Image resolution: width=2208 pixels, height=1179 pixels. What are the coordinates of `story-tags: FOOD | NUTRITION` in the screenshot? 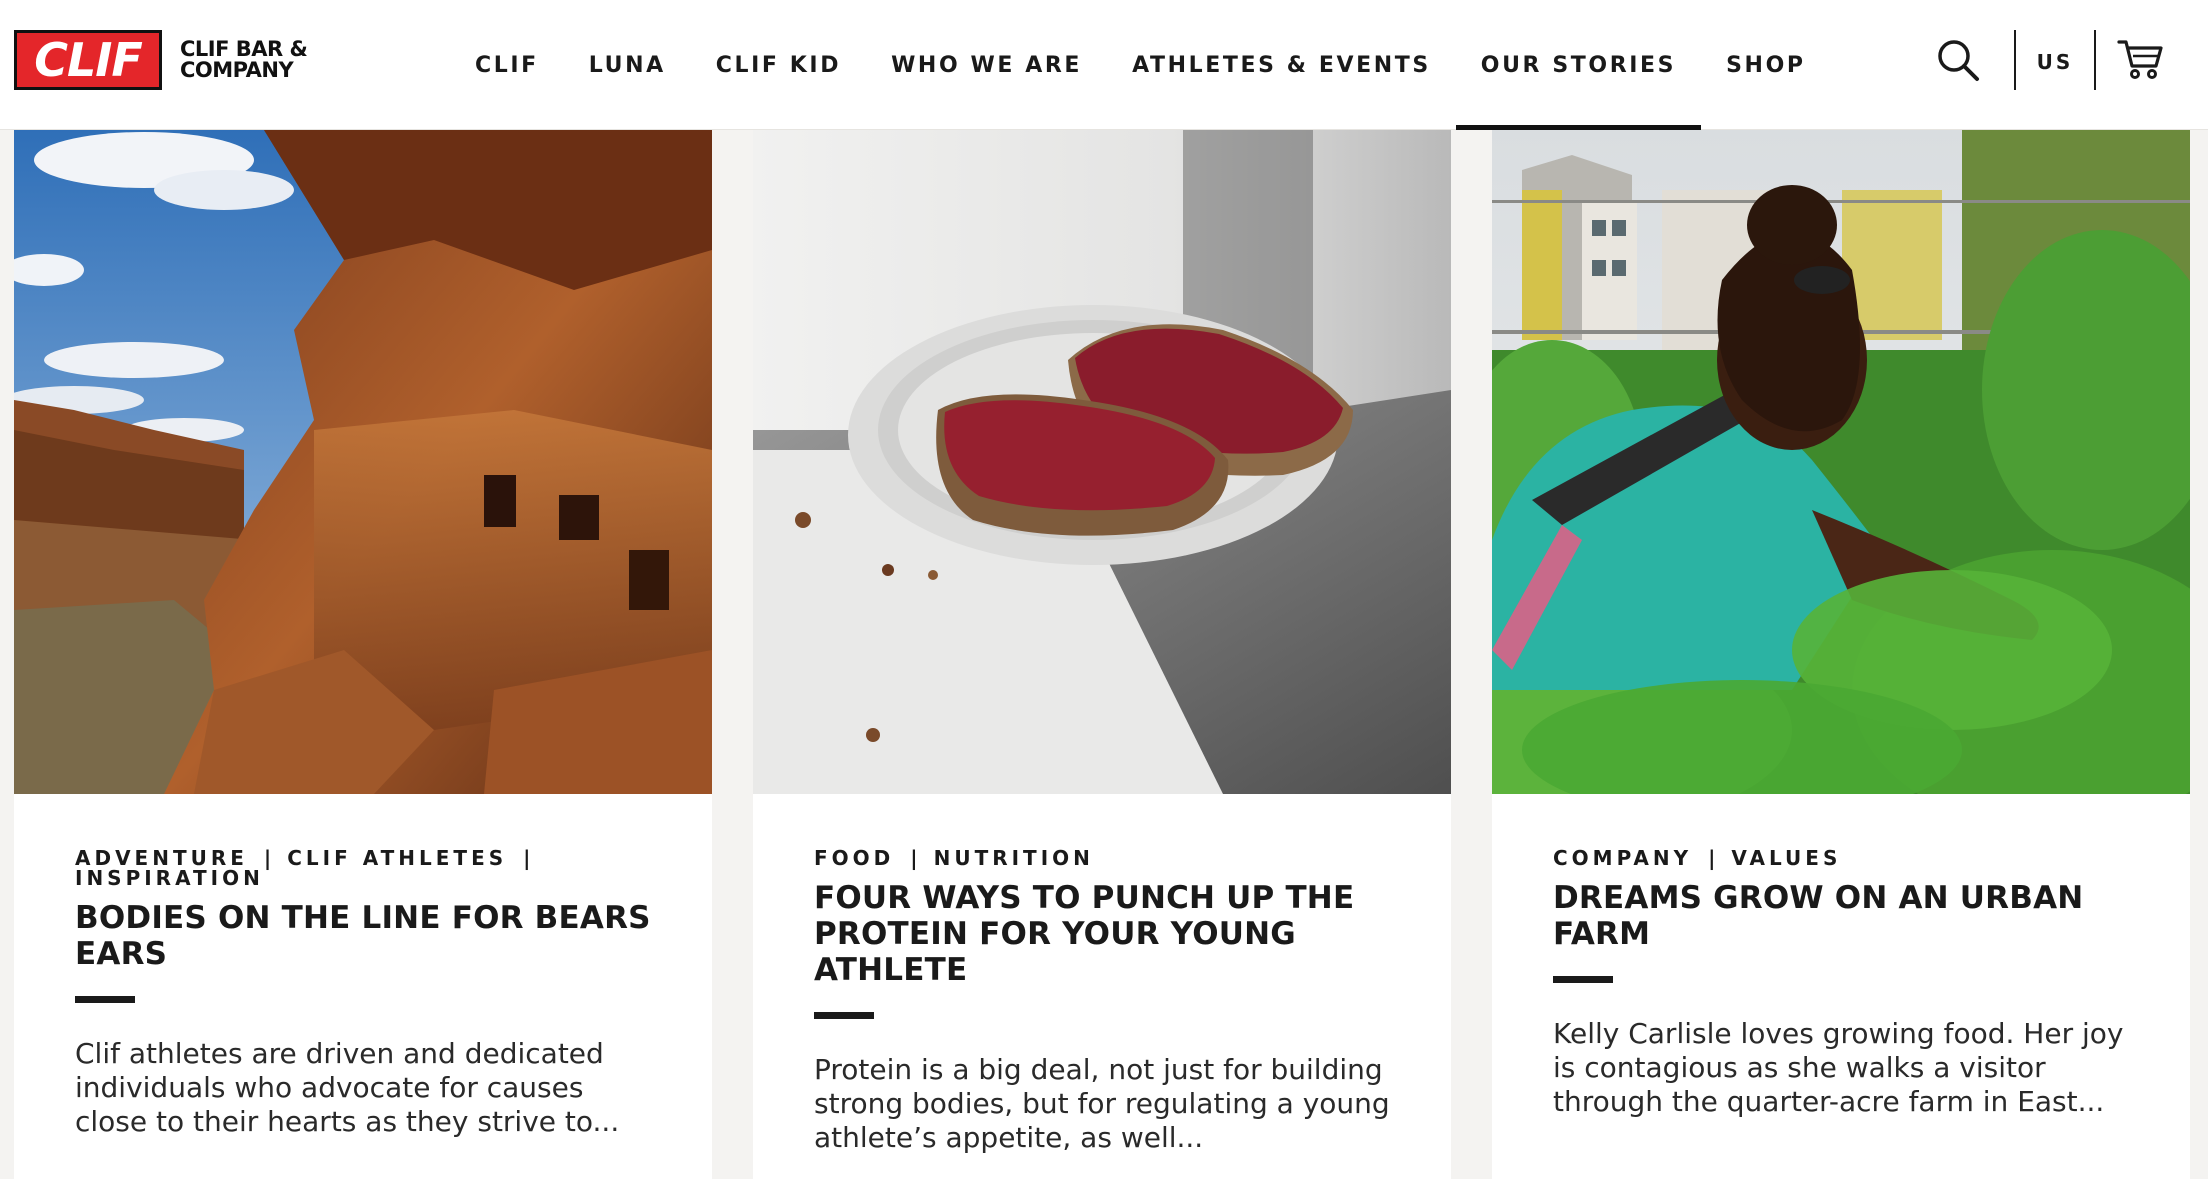 It's located at (954, 858).